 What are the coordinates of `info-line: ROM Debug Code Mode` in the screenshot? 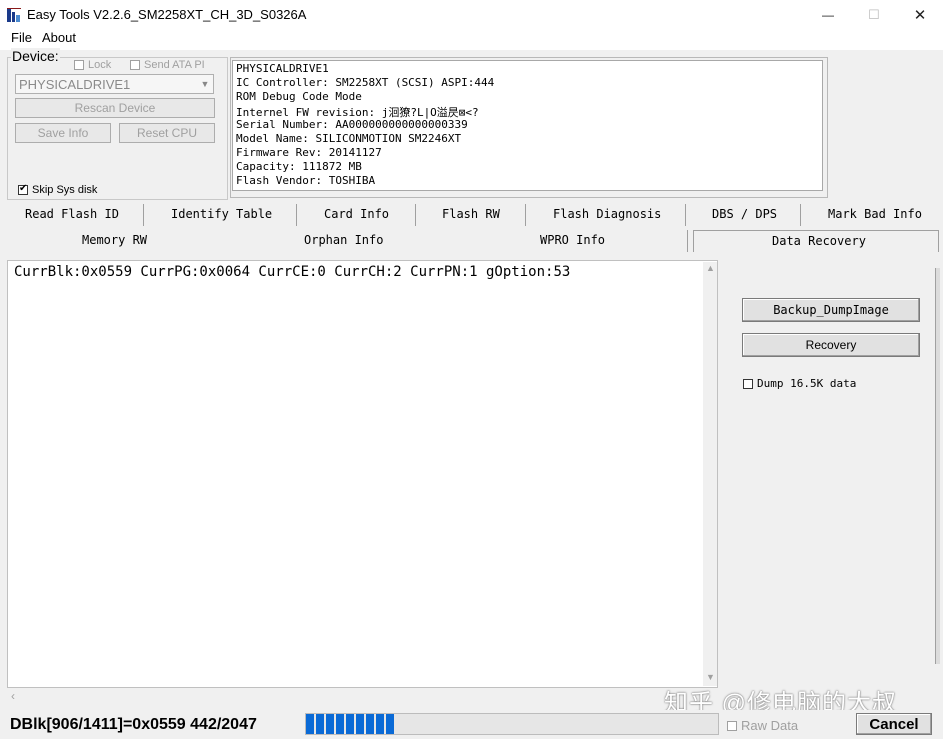 It's located at (299, 96).